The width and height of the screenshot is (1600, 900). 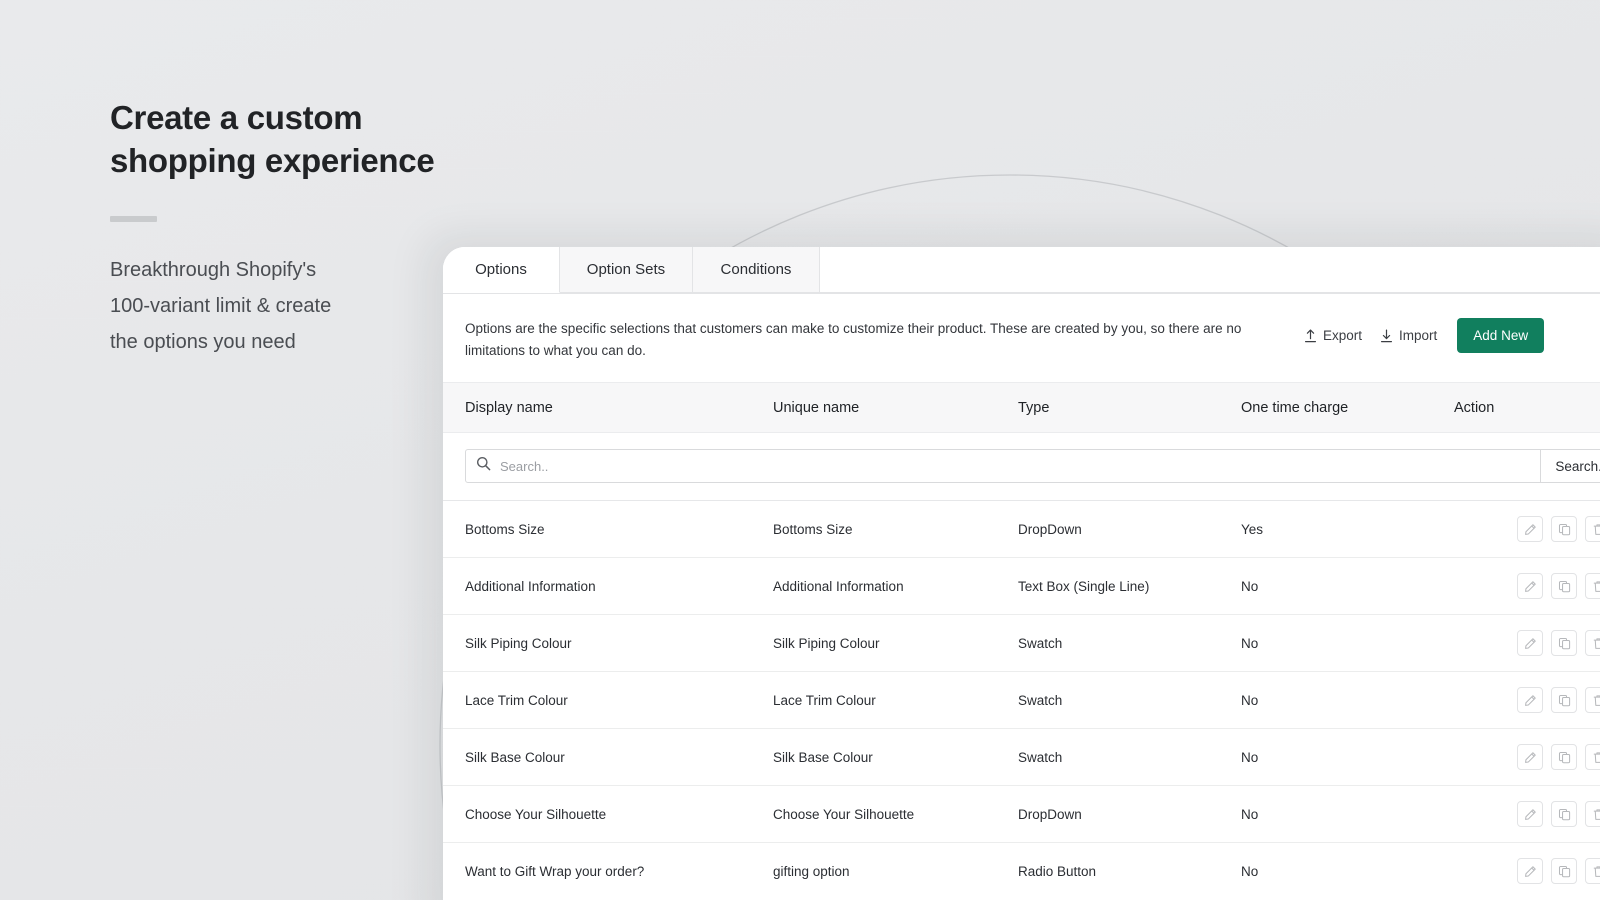 What do you see at coordinates (516, 700) in the screenshot?
I see `cell-display-name: Lace Trim Colour` at bounding box center [516, 700].